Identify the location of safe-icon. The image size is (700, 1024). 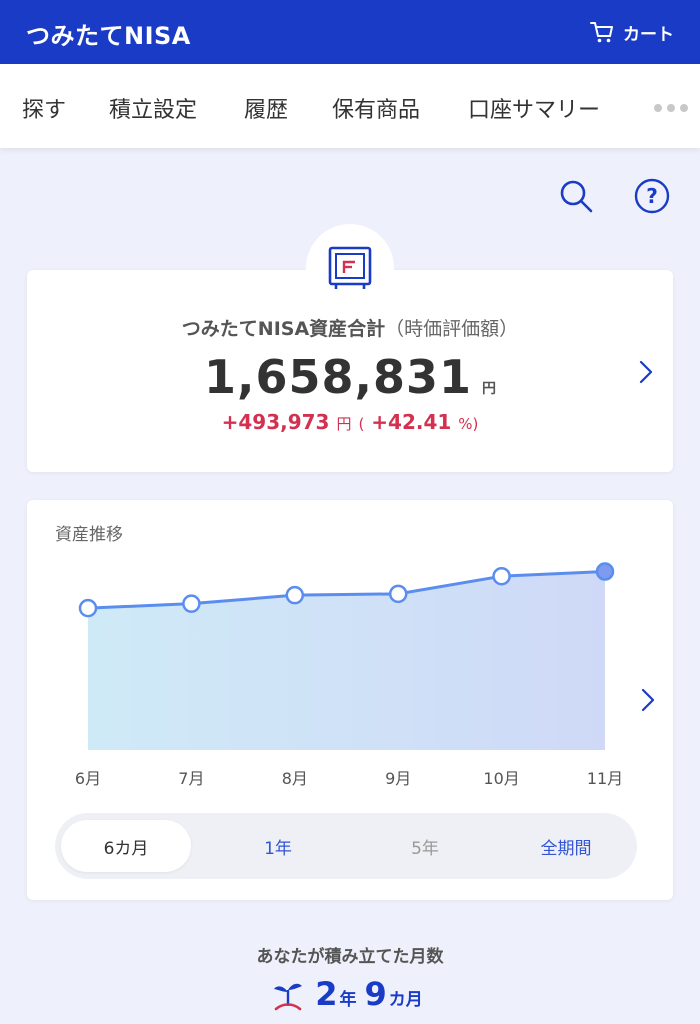
(350, 267).